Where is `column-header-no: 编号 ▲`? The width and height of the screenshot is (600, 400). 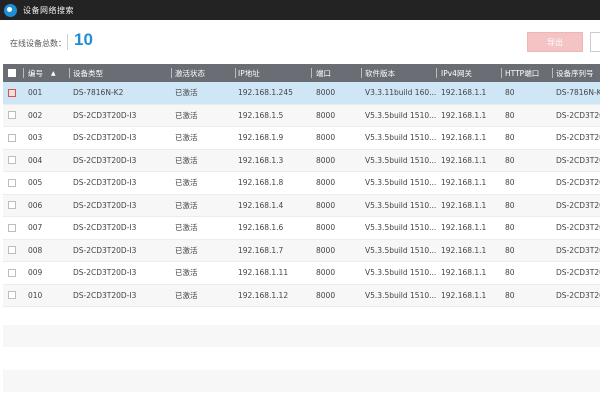
column-header-no: 编号 ▲ is located at coordinates (48, 73).